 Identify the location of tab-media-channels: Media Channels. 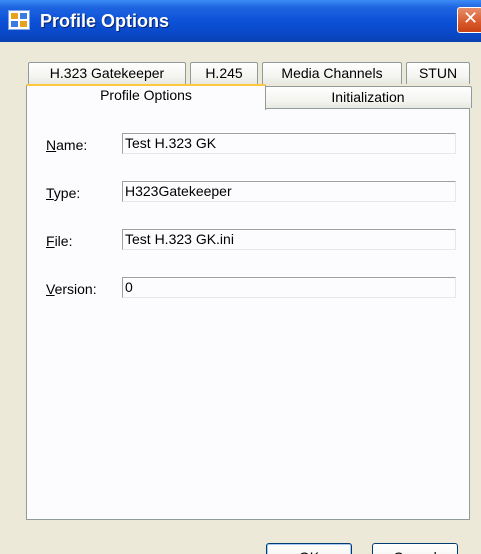
(332, 73).